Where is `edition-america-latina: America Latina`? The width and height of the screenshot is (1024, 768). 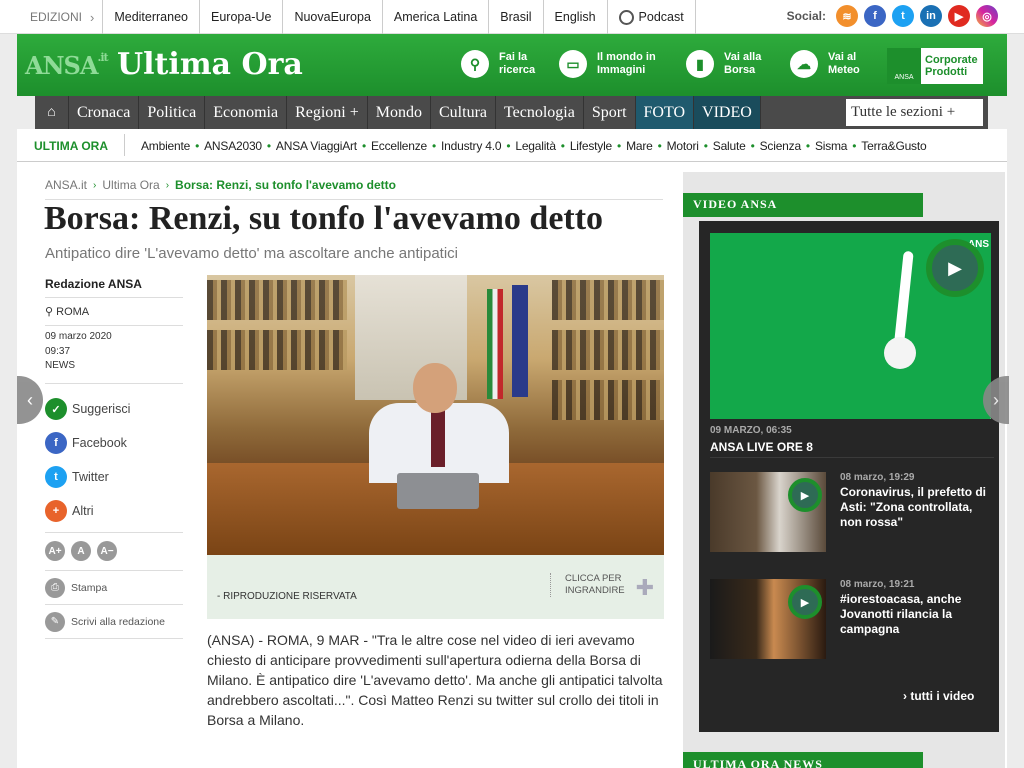 edition-america-latina: America Latina is located at coordinates (434, 17).